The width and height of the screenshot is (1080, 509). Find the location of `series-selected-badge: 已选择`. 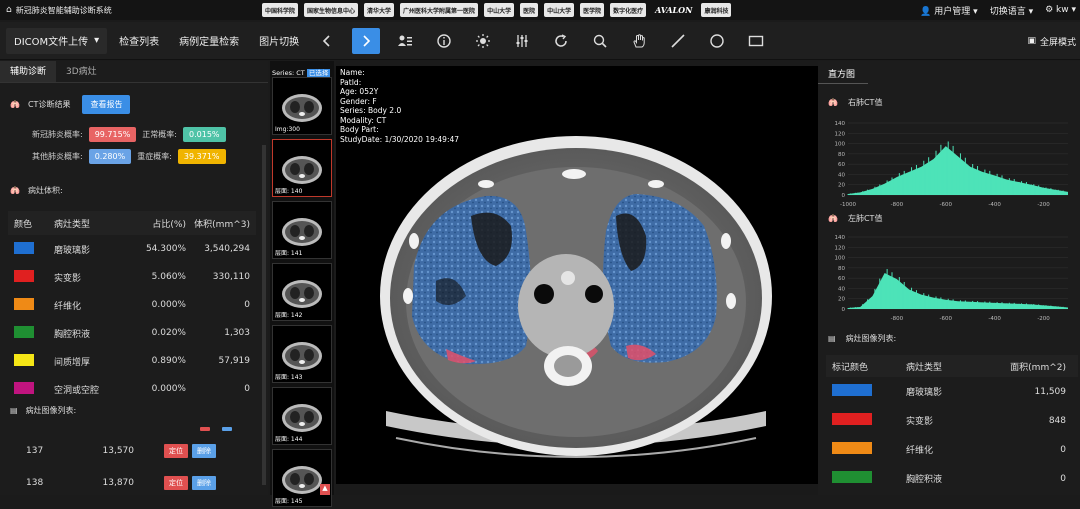

series-selected-badge: 已选择 is located at coordinates (318, 73).